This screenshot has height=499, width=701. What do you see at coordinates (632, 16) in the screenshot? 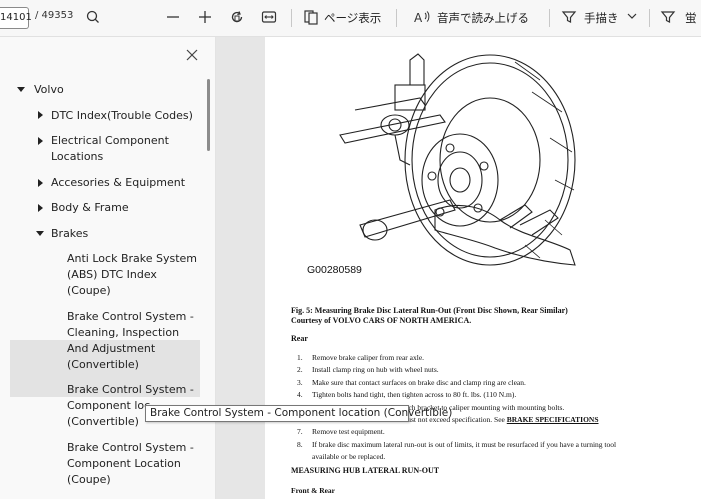
I see `chevron-down-icon` at bounding box center [632, 16].